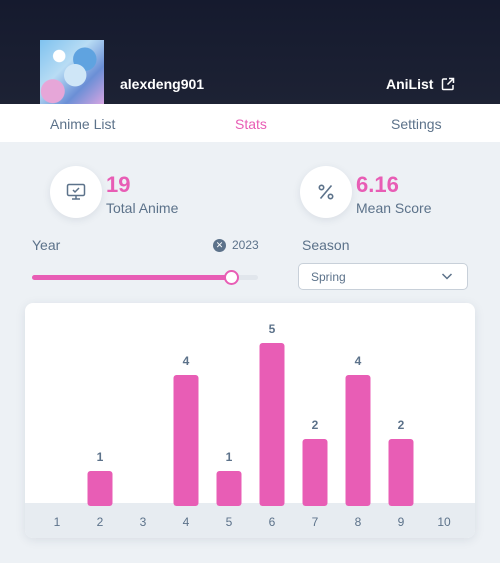 This screenshot has height=563, width=500. Describe the element at coordinates (229, 522) in the screenshot. I see `x-tick-label: 5` at that location.